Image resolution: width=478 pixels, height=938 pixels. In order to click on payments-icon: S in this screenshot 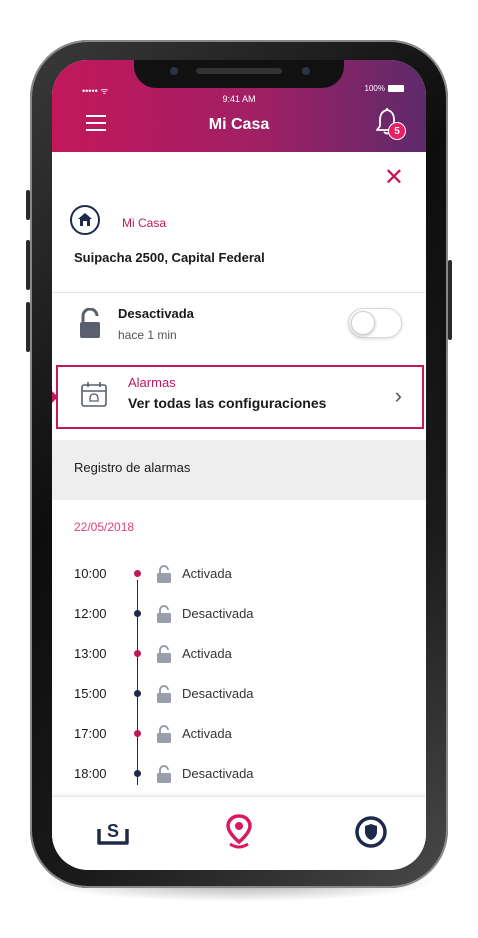, I will do `click(113, 833)`.